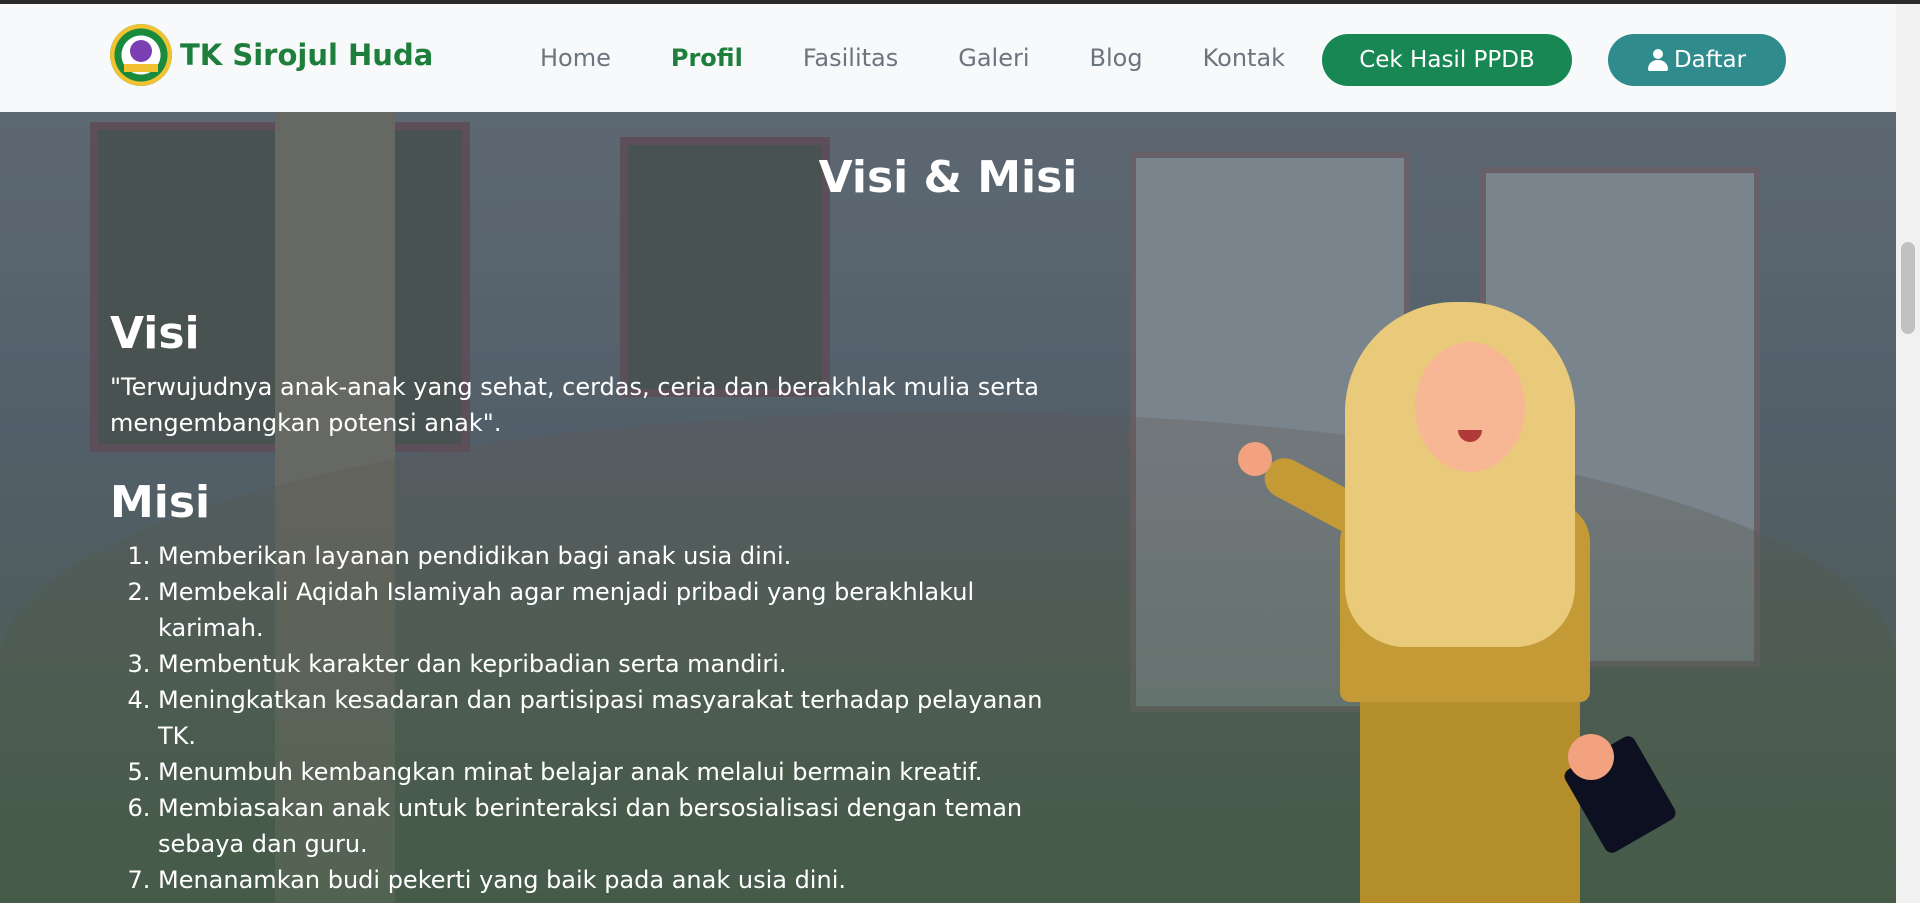  What do you see at coordinates (1908, 288) in the screenshot?
I see `scrollbar-thumb` at bounding box center [1908, 288].